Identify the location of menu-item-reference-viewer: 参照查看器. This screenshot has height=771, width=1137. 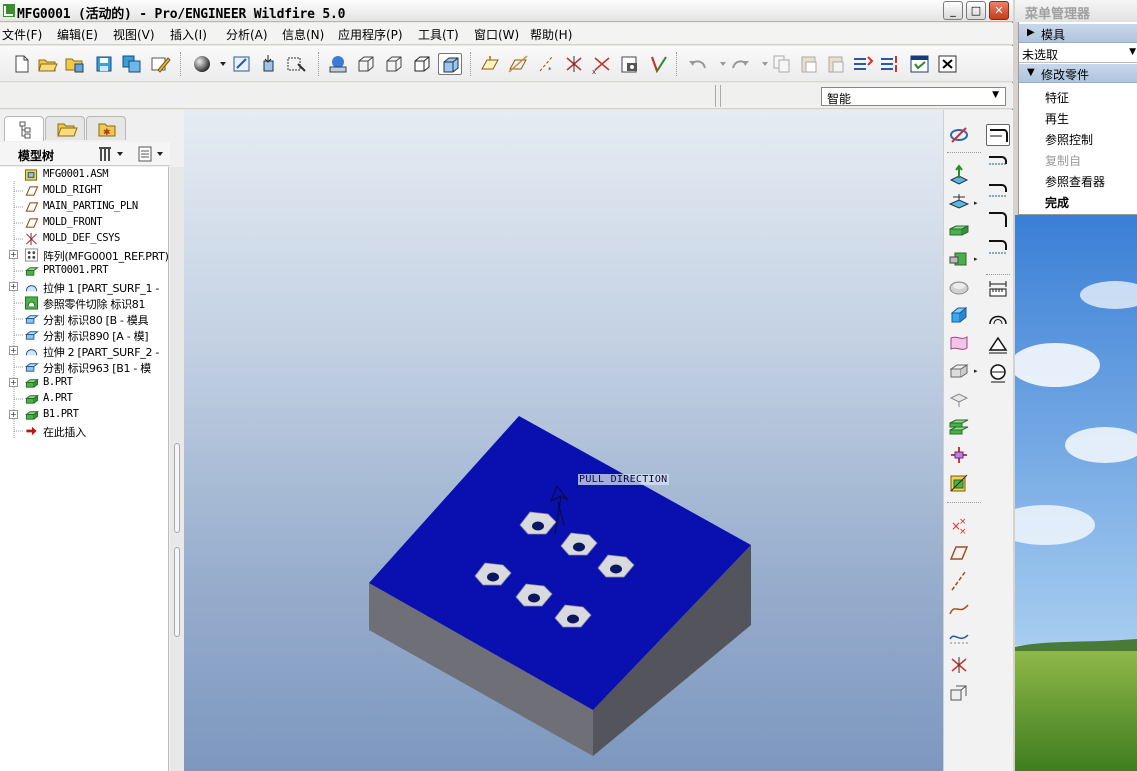
(1075, 181).